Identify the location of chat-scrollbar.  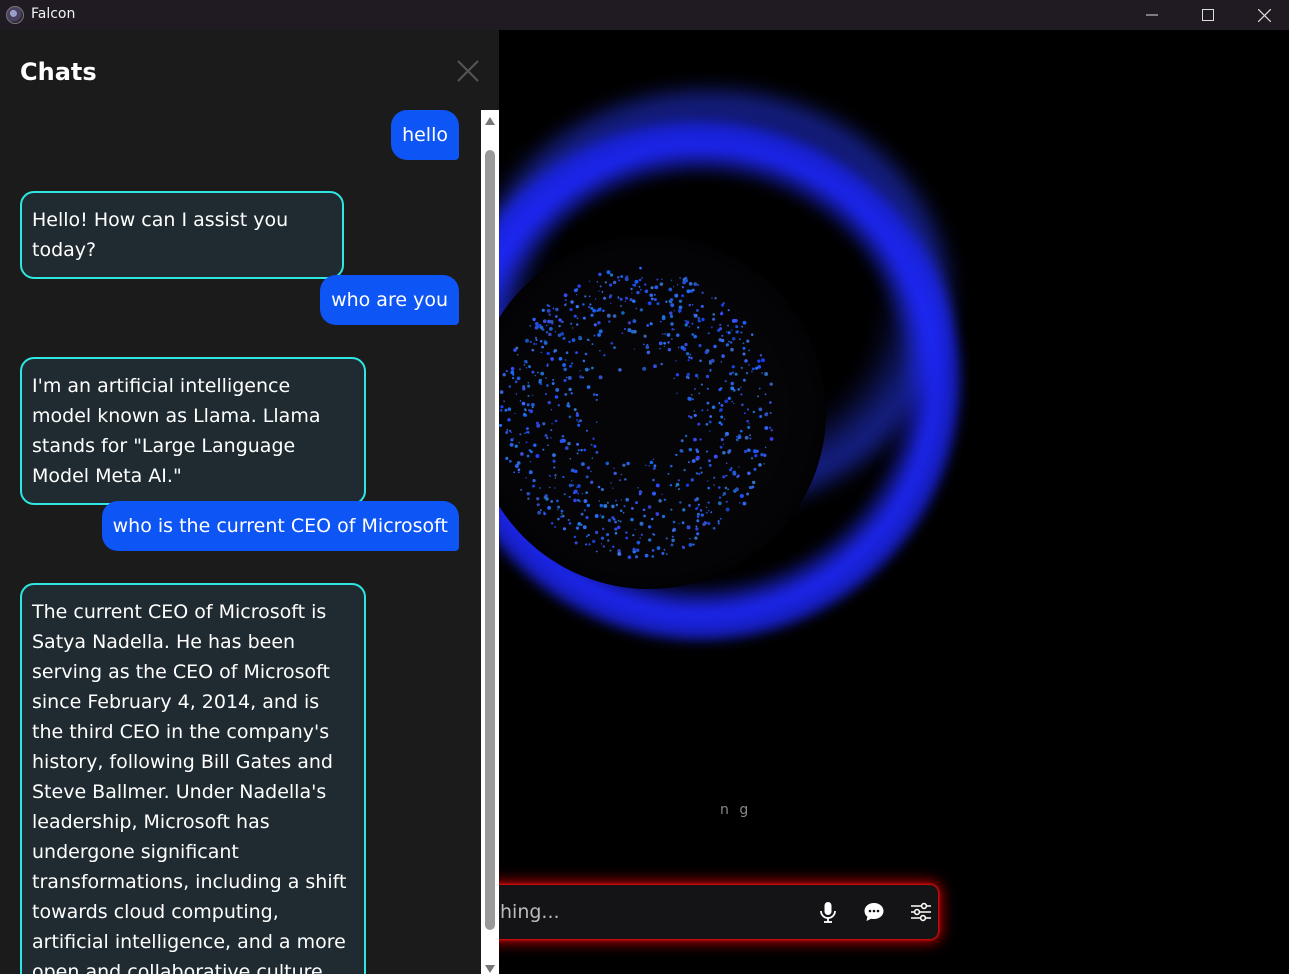
(490, 542).